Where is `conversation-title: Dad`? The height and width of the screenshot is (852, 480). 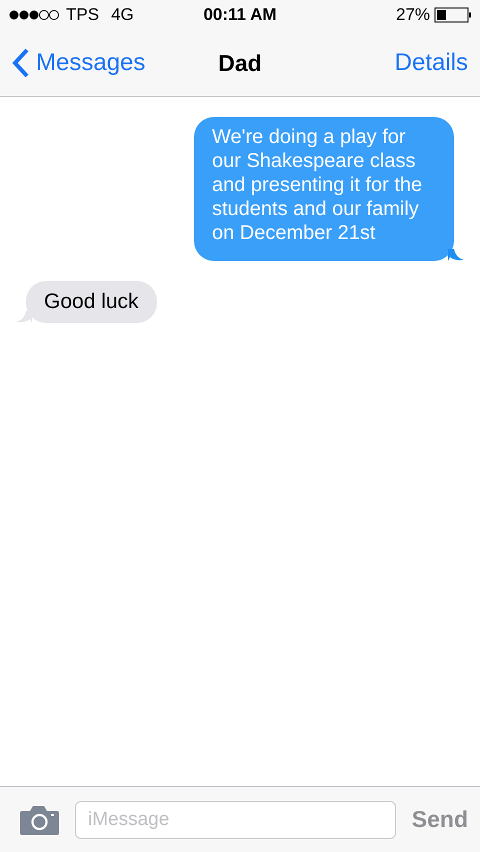 conversation-title: Dad is located at coordinates (240, 63).